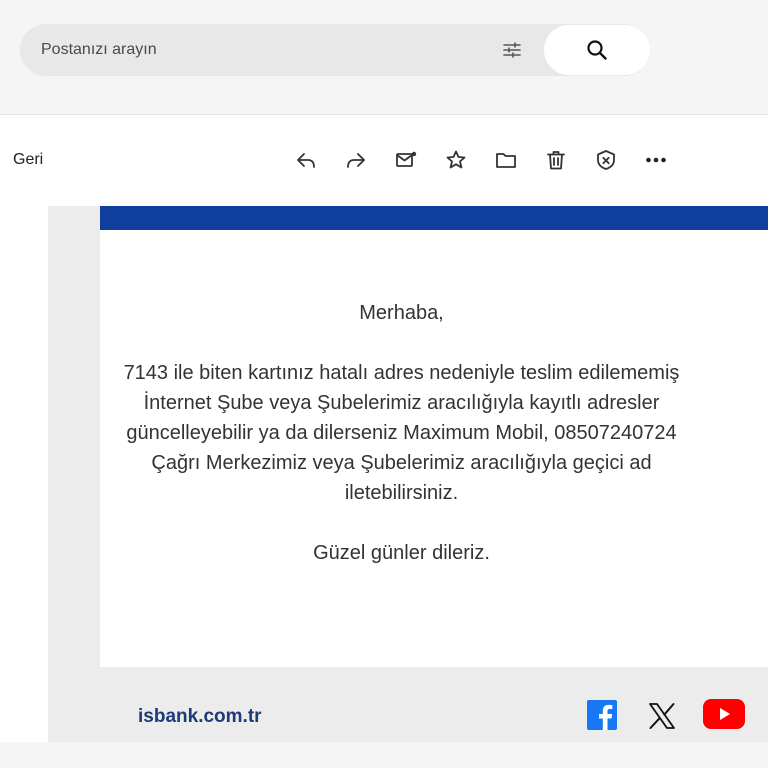 Image resolution: width=768 pixels, height=768 pixels. Describe the element at coordinates (506, 160) in the screenshot. I see `folder-icon` at that location.